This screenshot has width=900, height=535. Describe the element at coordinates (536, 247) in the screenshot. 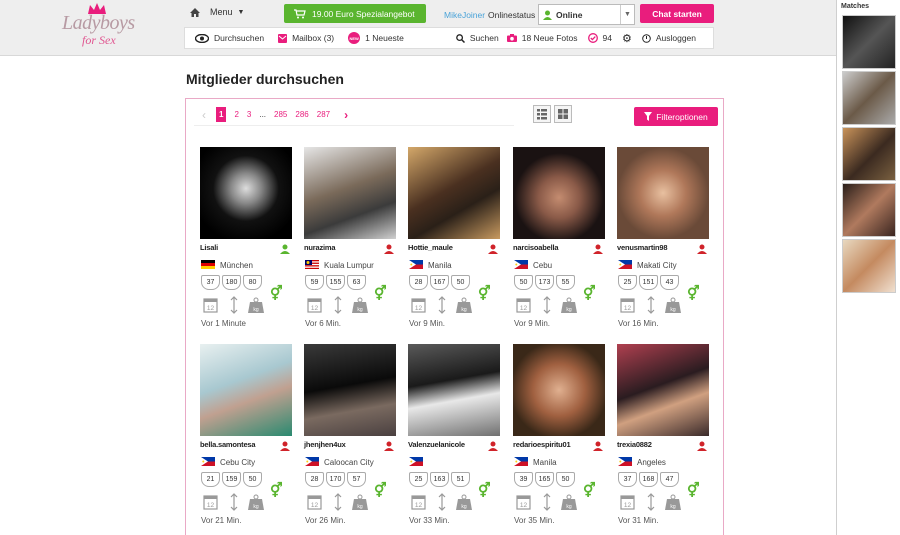

I see `member-username: narcisoabella` at that location.